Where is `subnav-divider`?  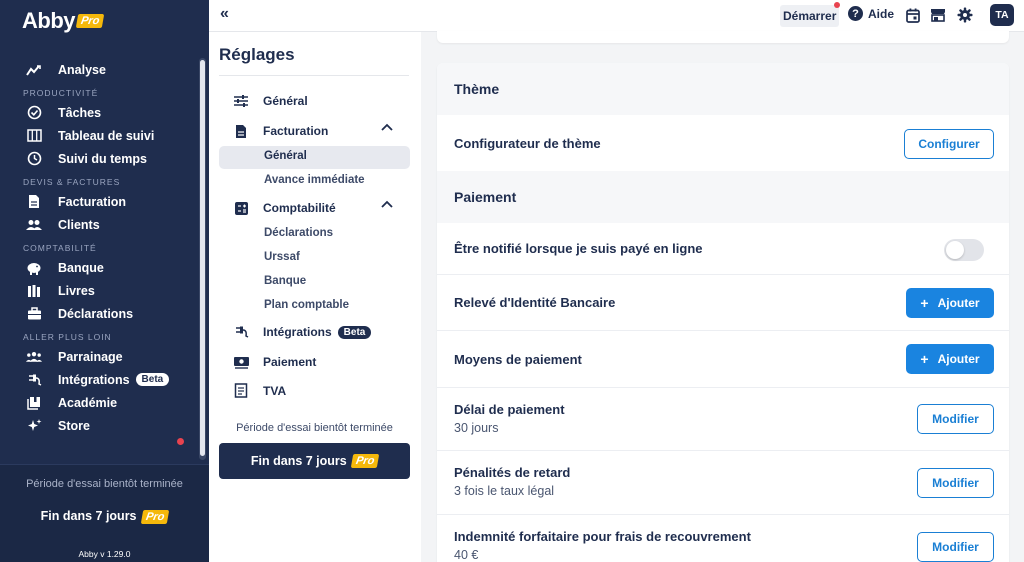 subnav-divider is located at coordinates (314, 75).